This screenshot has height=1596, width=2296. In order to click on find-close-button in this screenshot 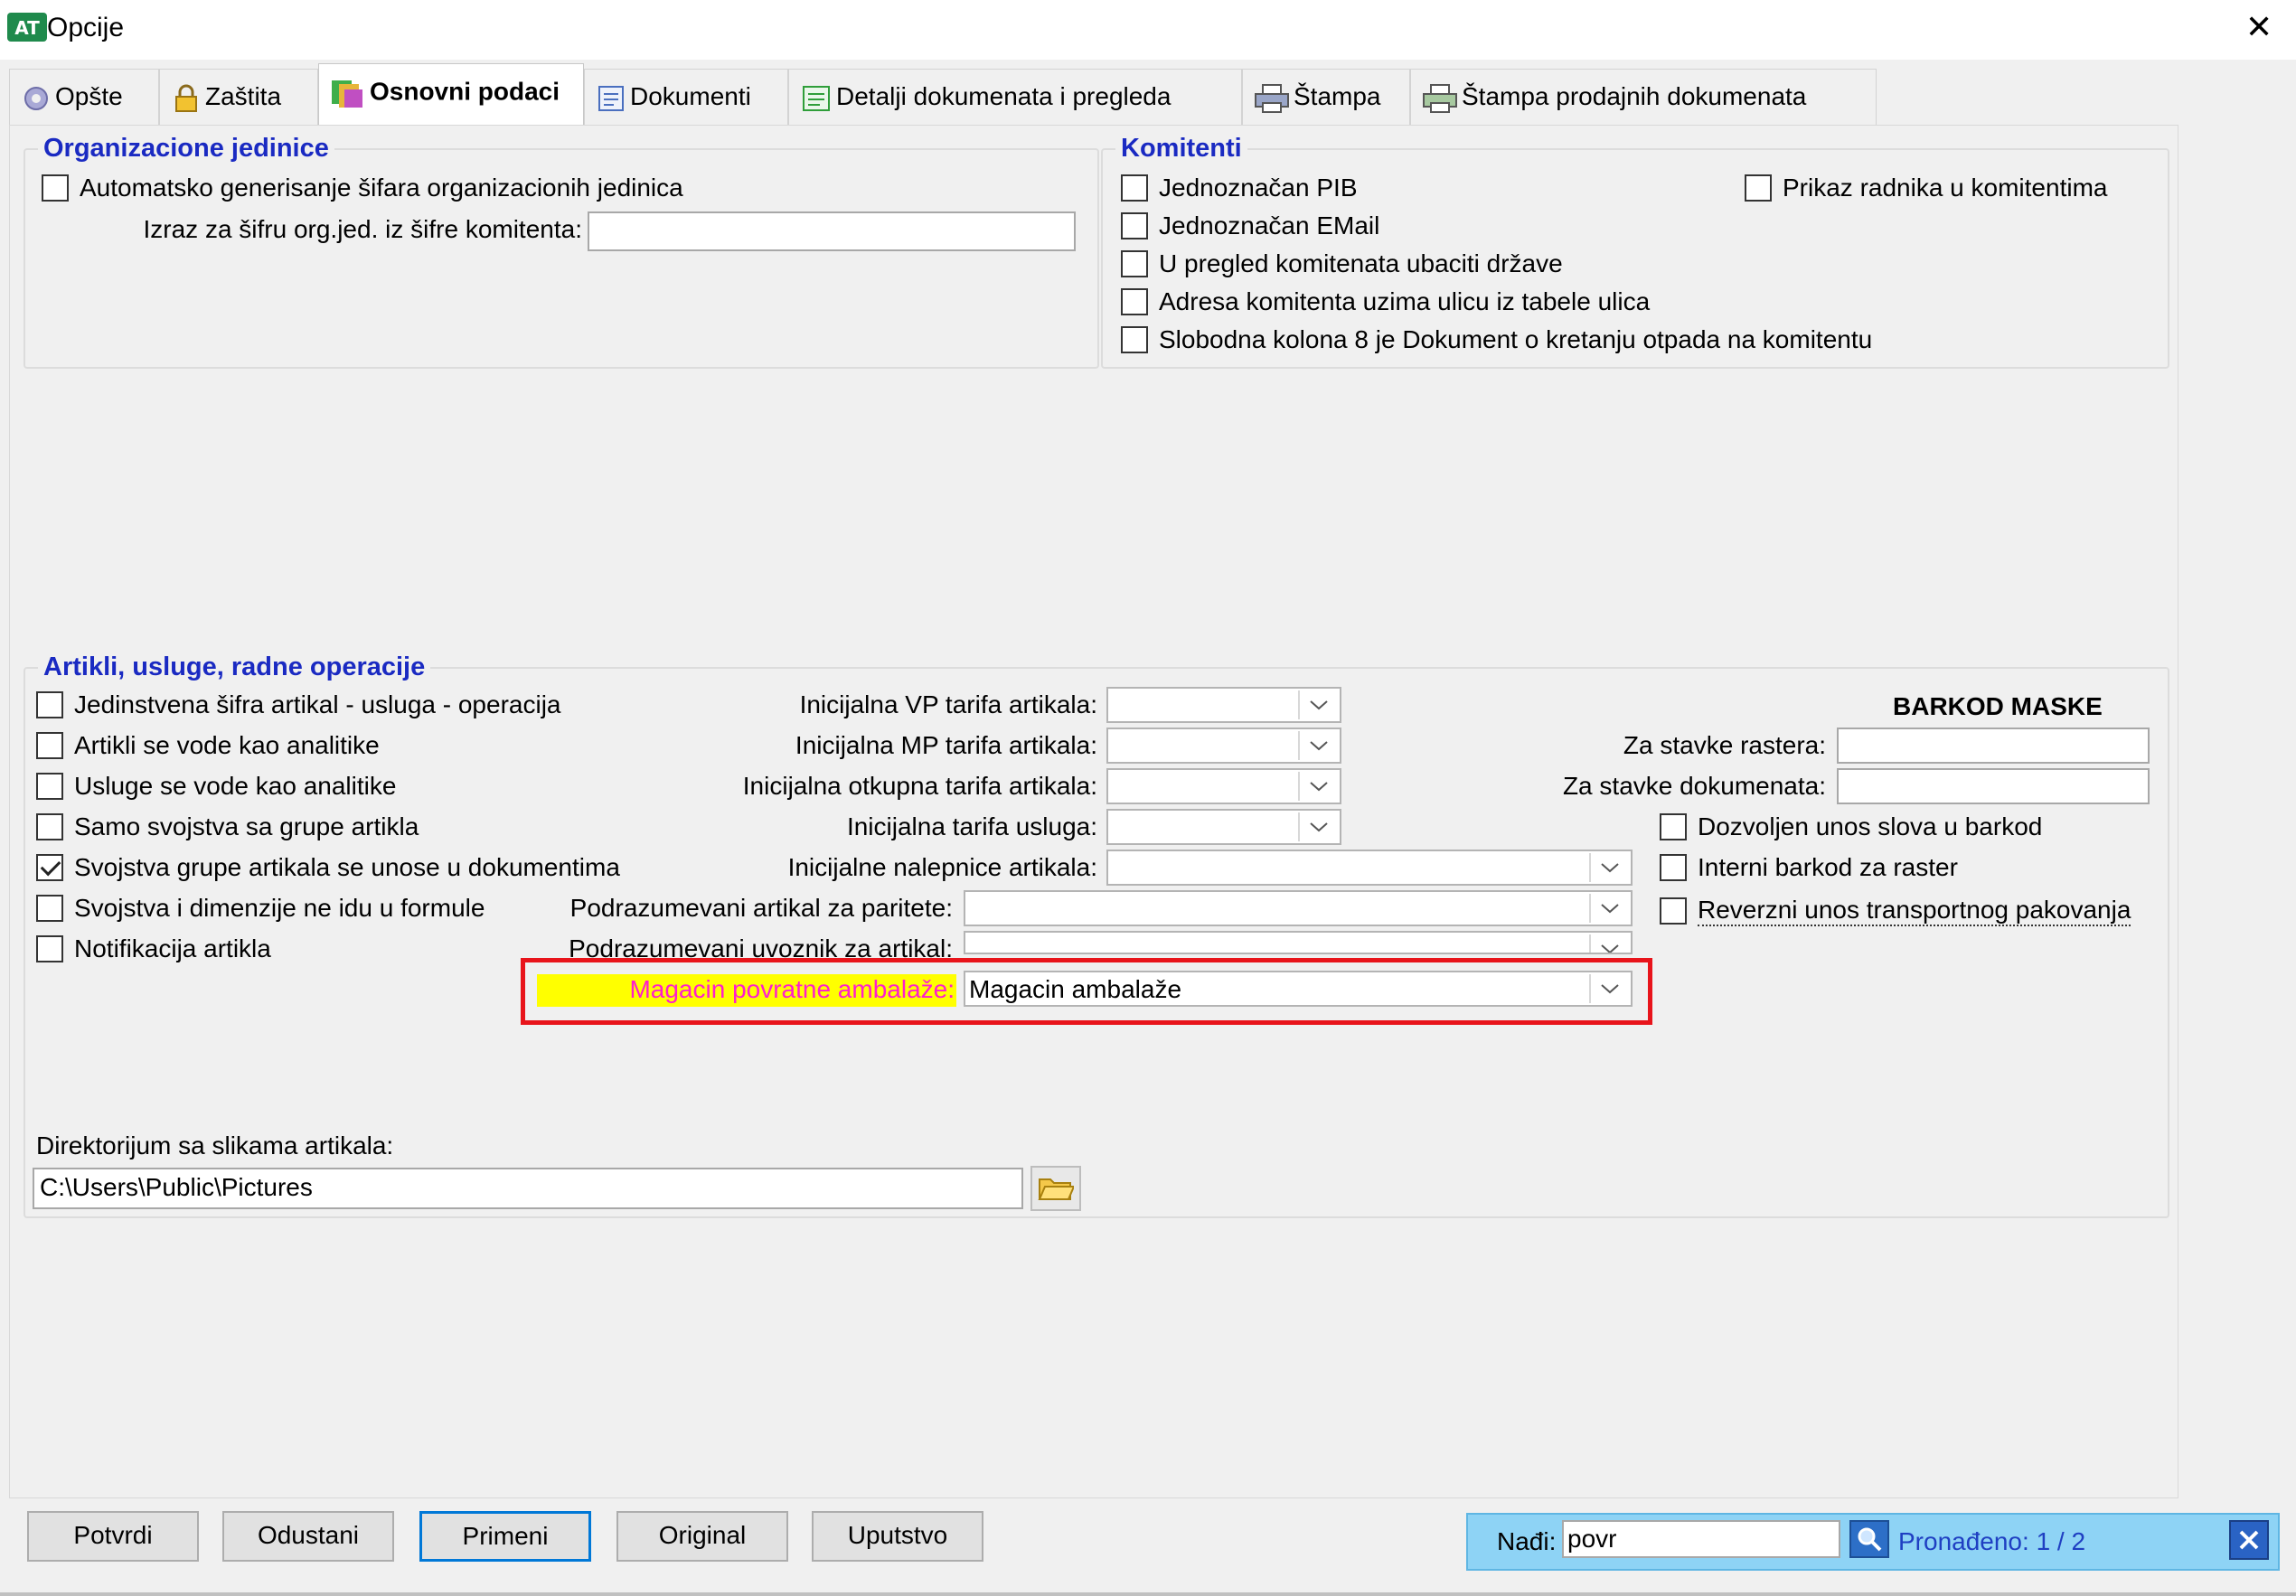, I will do `click(2249, 1540)`.